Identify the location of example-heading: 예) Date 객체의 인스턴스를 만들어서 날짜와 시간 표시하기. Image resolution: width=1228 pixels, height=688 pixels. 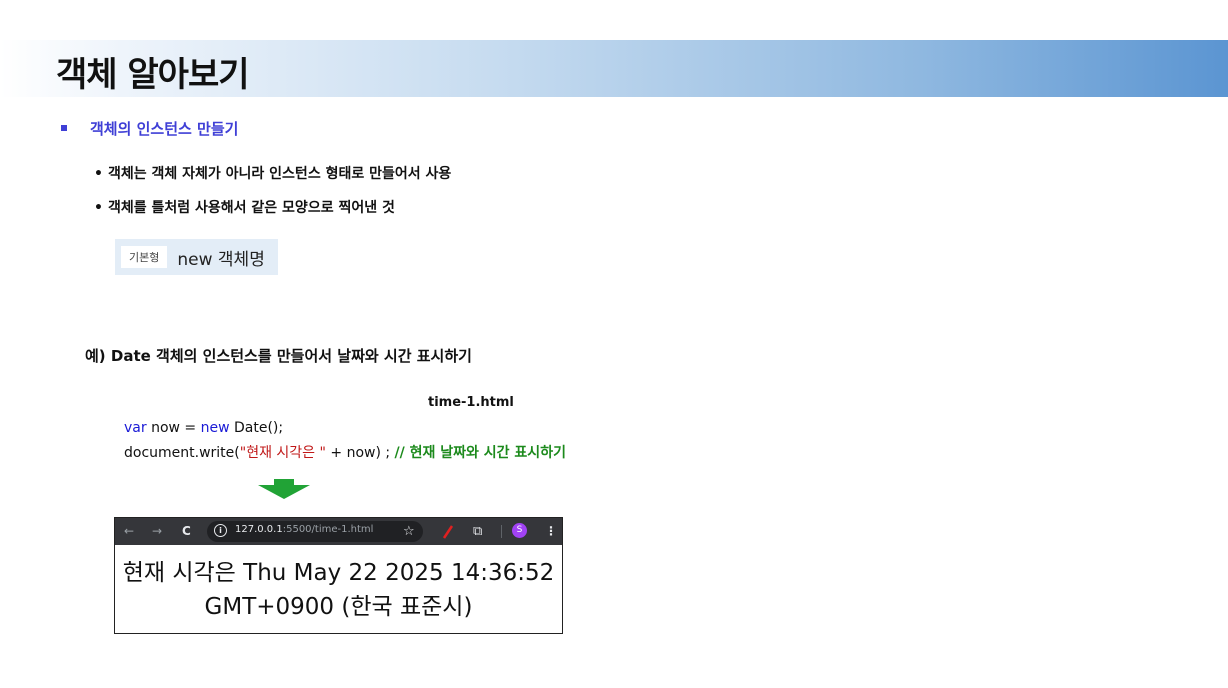
(278, 356).